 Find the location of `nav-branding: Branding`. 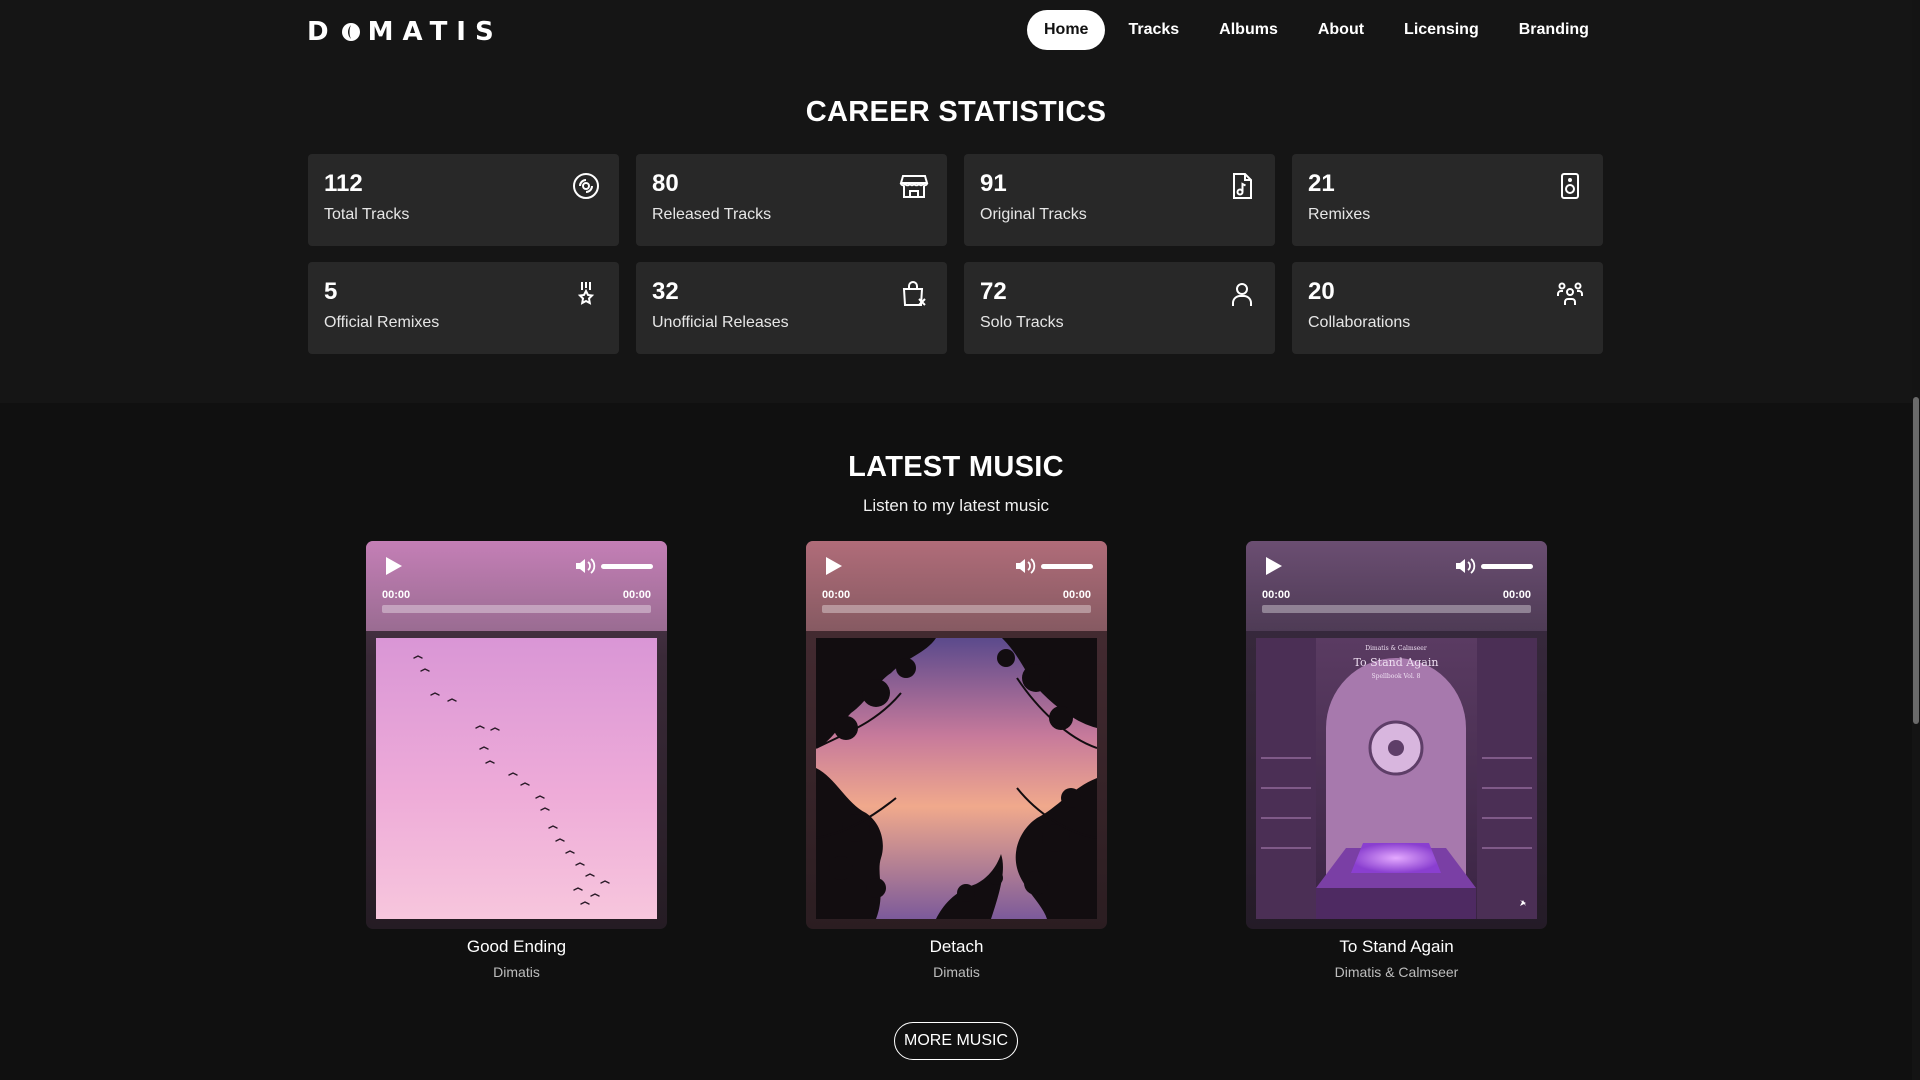

nav-branding: Branding is located at coordinates (1554, 30).